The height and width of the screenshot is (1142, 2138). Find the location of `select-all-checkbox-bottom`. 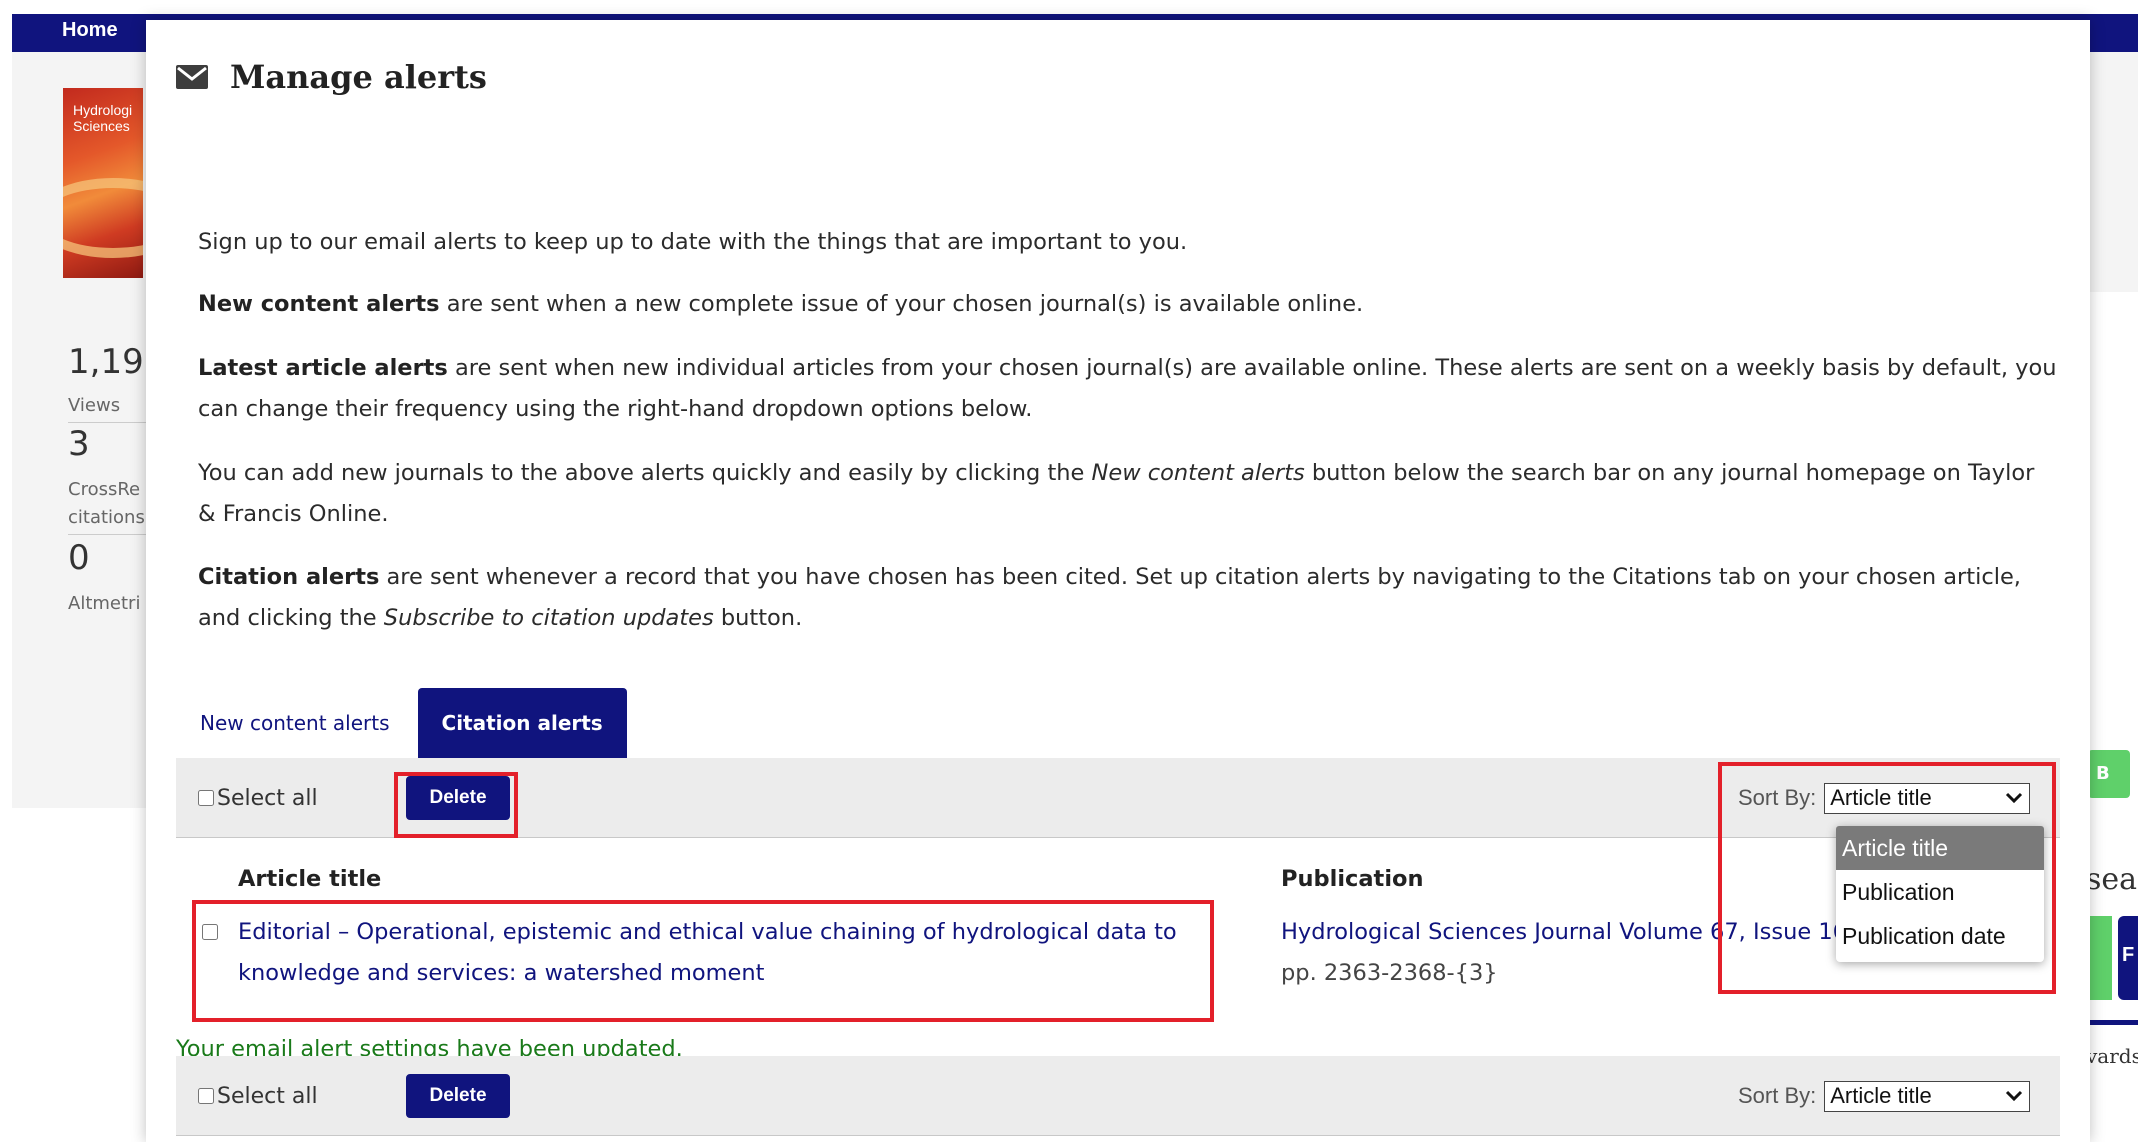

select-all-checkbox-bottom is located at coordinates (206, 1096).